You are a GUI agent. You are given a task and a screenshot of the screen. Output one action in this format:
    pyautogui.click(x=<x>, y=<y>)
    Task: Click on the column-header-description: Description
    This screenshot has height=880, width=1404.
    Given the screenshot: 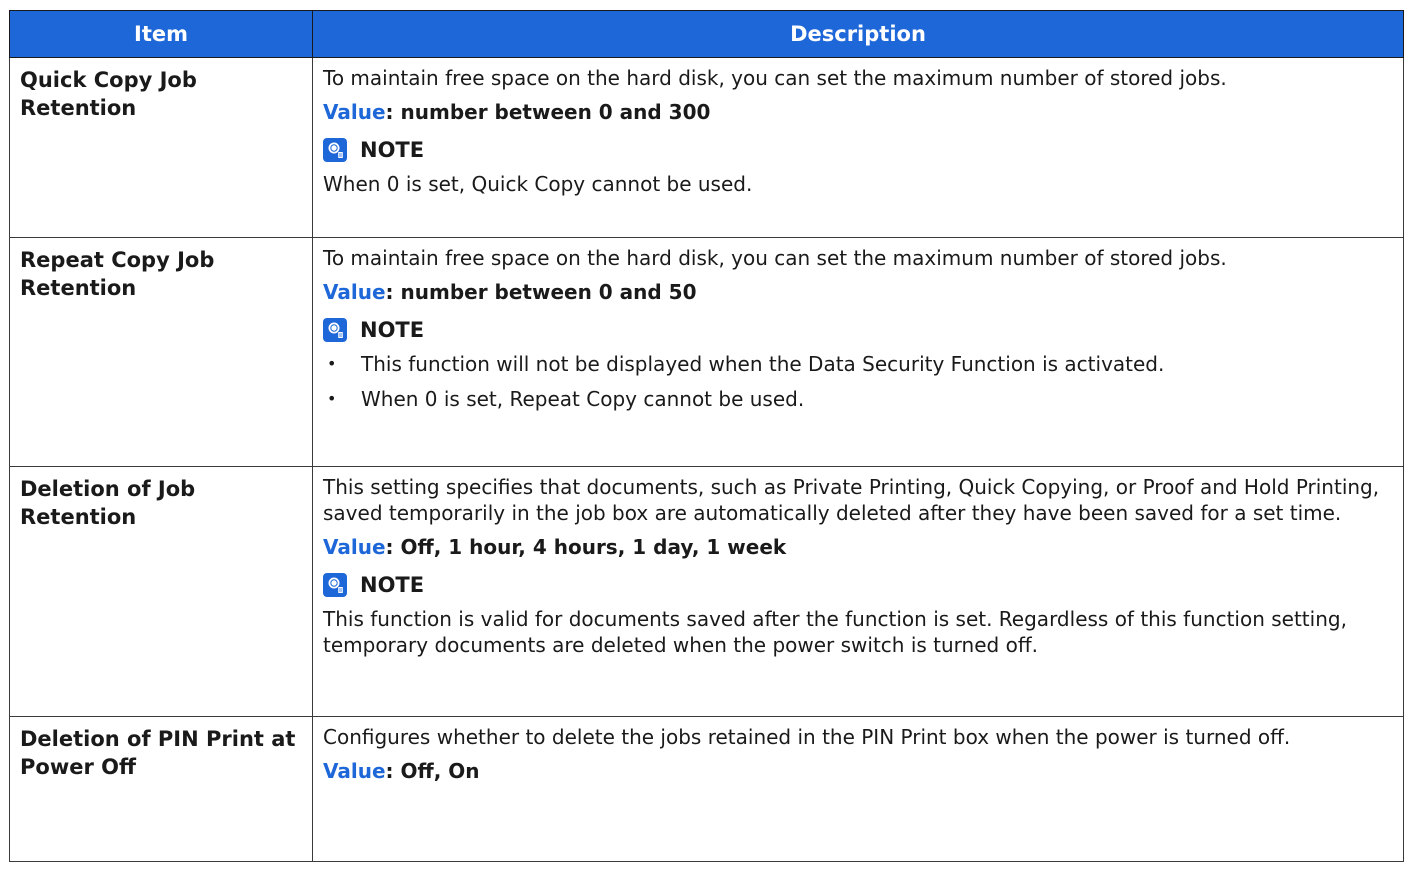 What is the action you would take?
    pyautogui.click(x=858, y=34)
    